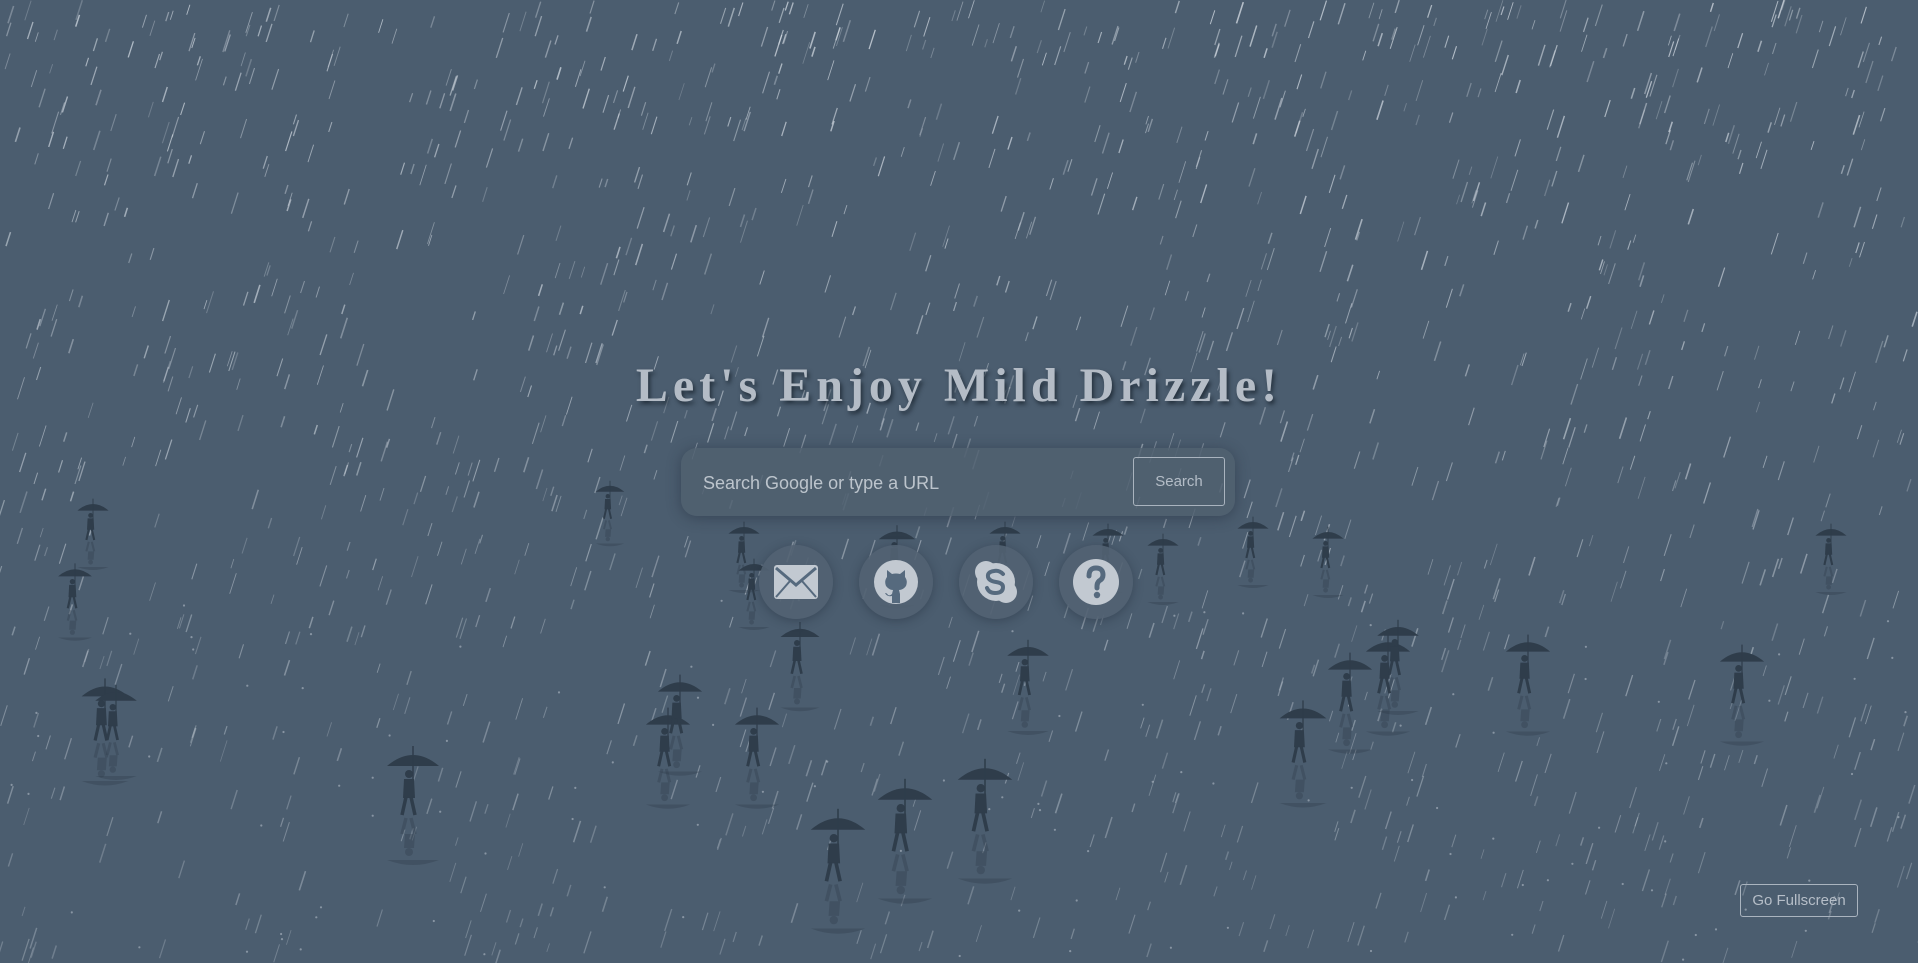 The height and width of the screenshot is (963, 1918). What do you see at coordinates (908, 483) in the screenshot?
I see `search-input` at bounding box center [908, 483].